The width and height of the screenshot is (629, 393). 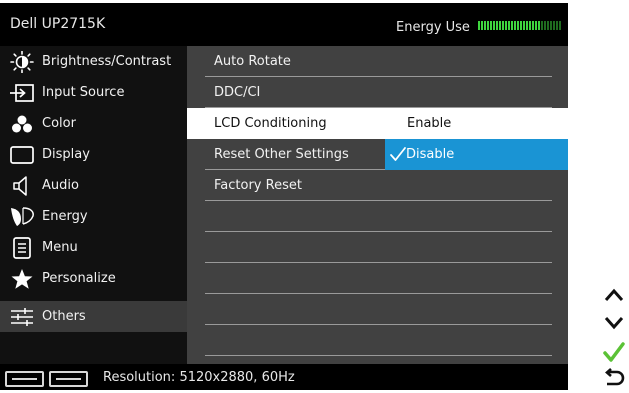 What do you see at coordinates (22, 317) in the screenshot?
I see `sliders-icon` at bounding box center [22, 317].